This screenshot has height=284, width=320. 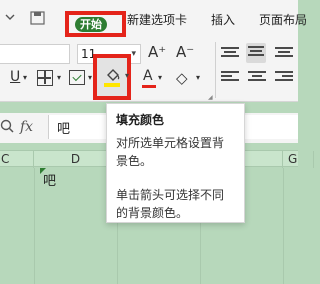 I want to click on align-center-button, so click(x=257, y=78).